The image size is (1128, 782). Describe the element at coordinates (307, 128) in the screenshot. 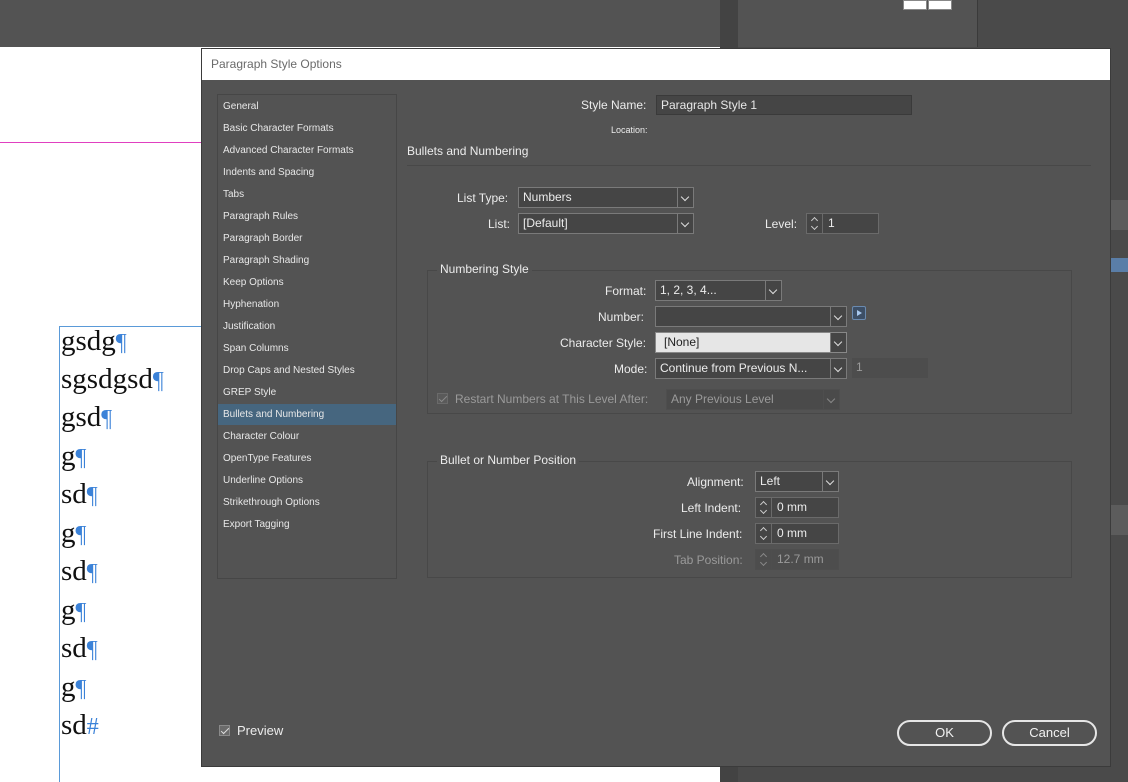

I see `category-basic-character-formats: Basic Character Formats` at that location.